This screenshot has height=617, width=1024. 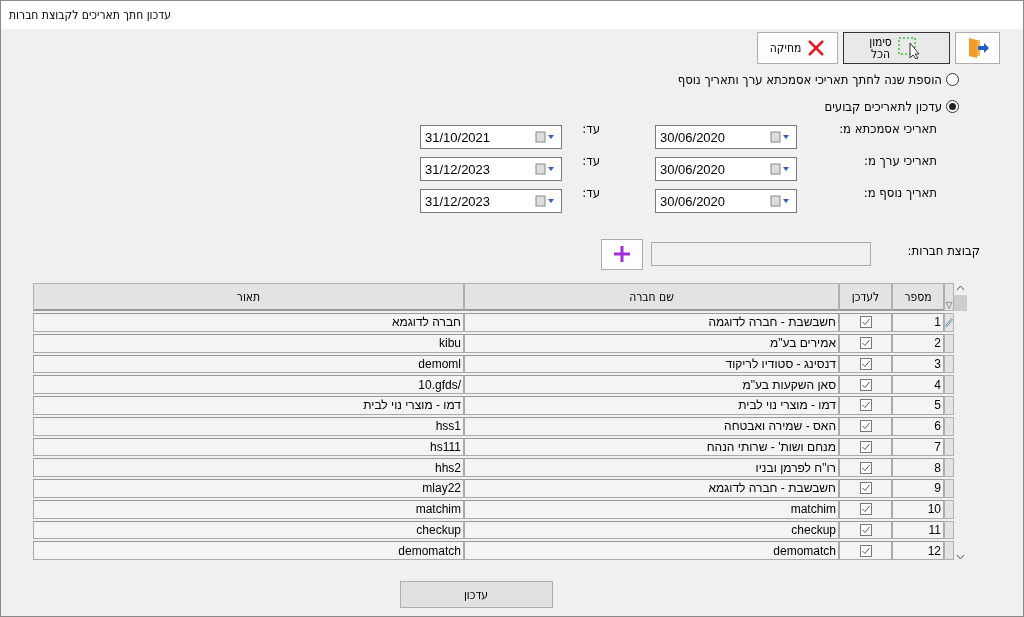 I want to click on table-cell: hhs2, so click(x=248, y=467).